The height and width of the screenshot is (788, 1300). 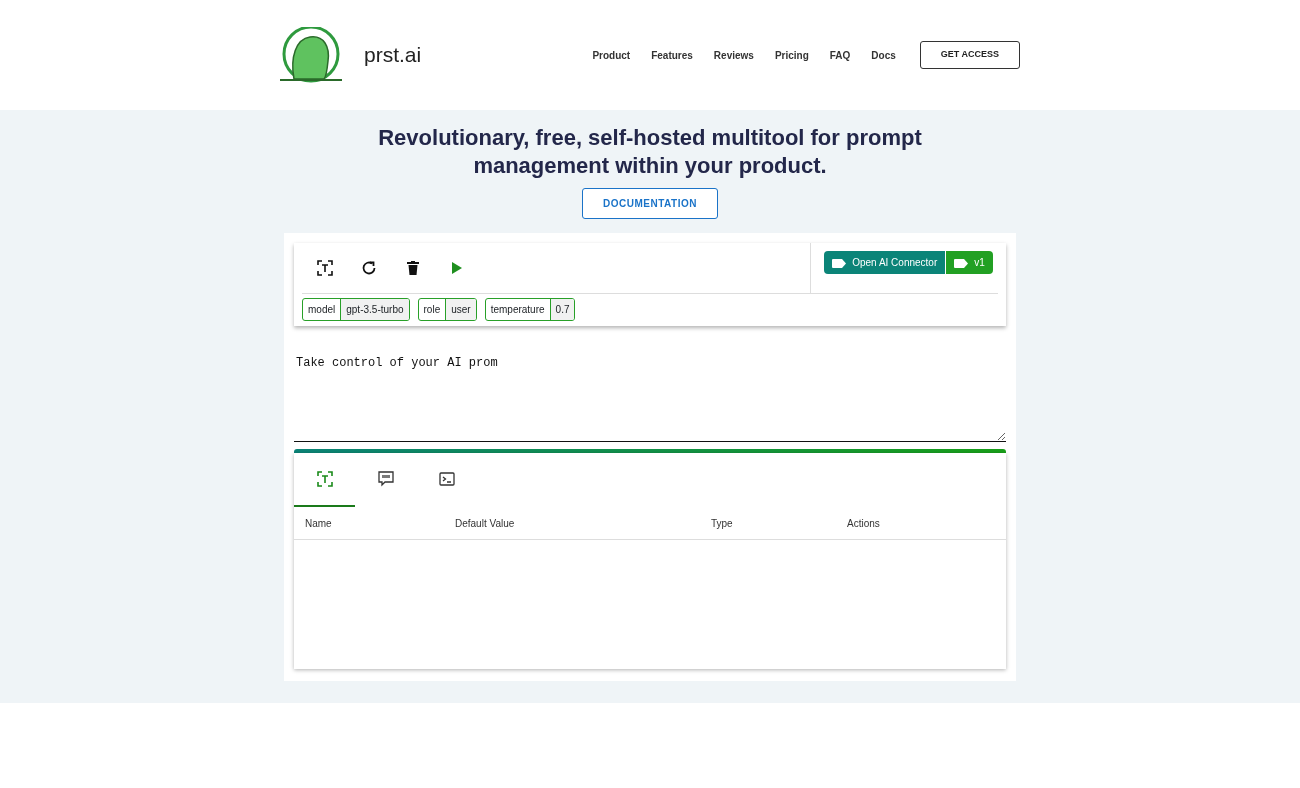 What do you see at coordinates (885, 262) in the screenshot?
I see `connector-tag: Open AI Connector` at bounding box center [885, 262].